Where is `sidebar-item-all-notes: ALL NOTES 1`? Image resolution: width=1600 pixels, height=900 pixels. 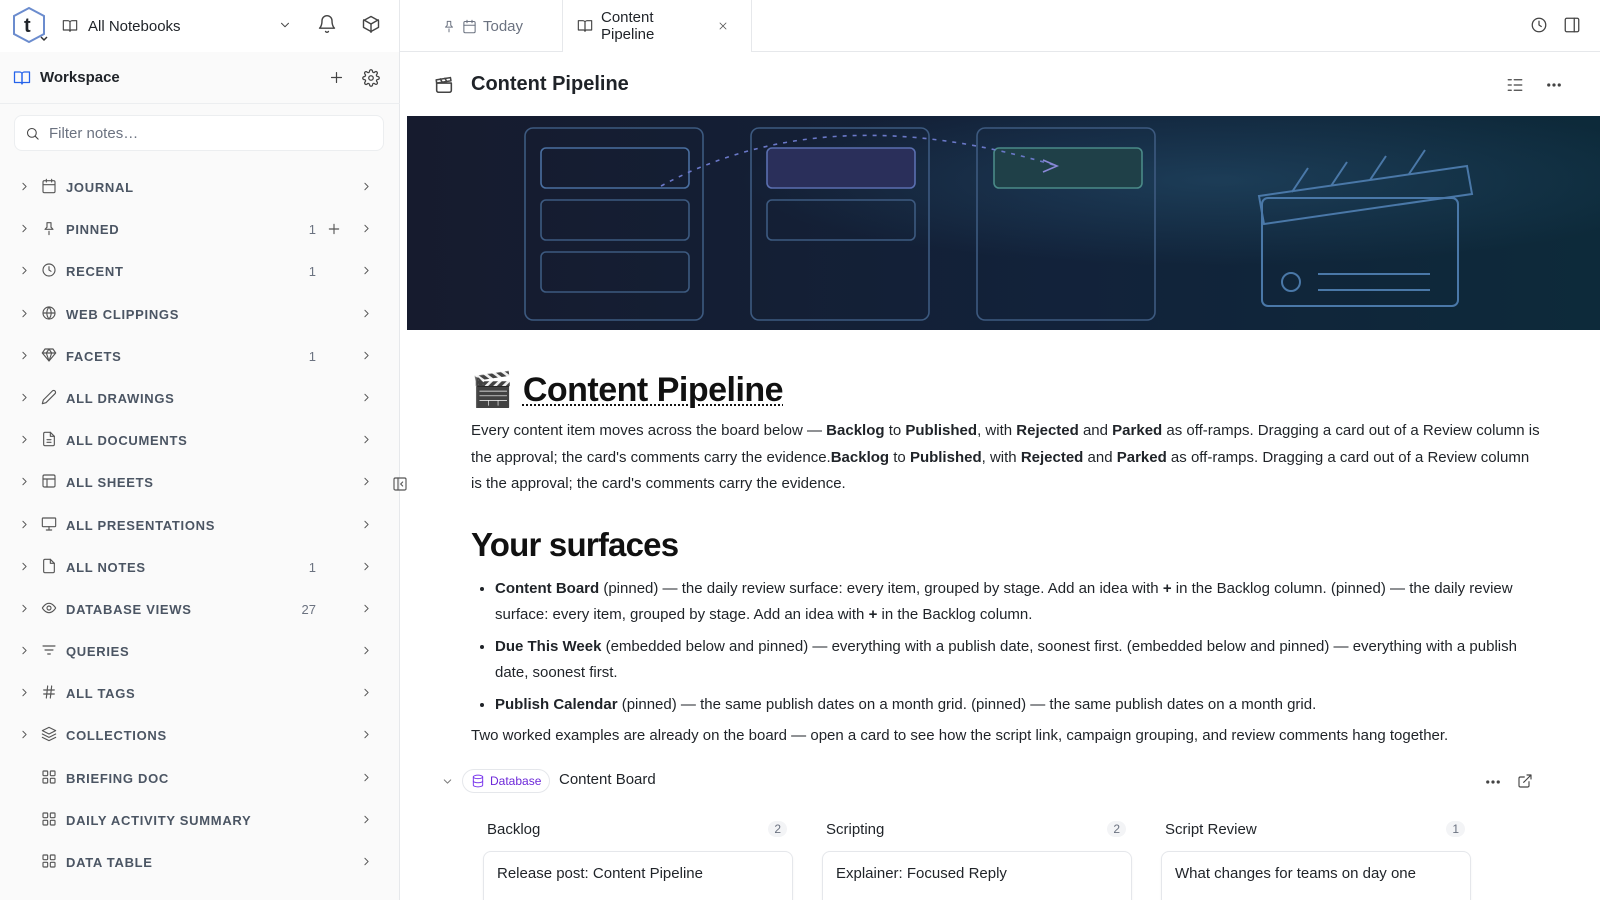
sidebar-item-all-notes: ALL NOTES 1 is located at coordinates (200, 567).